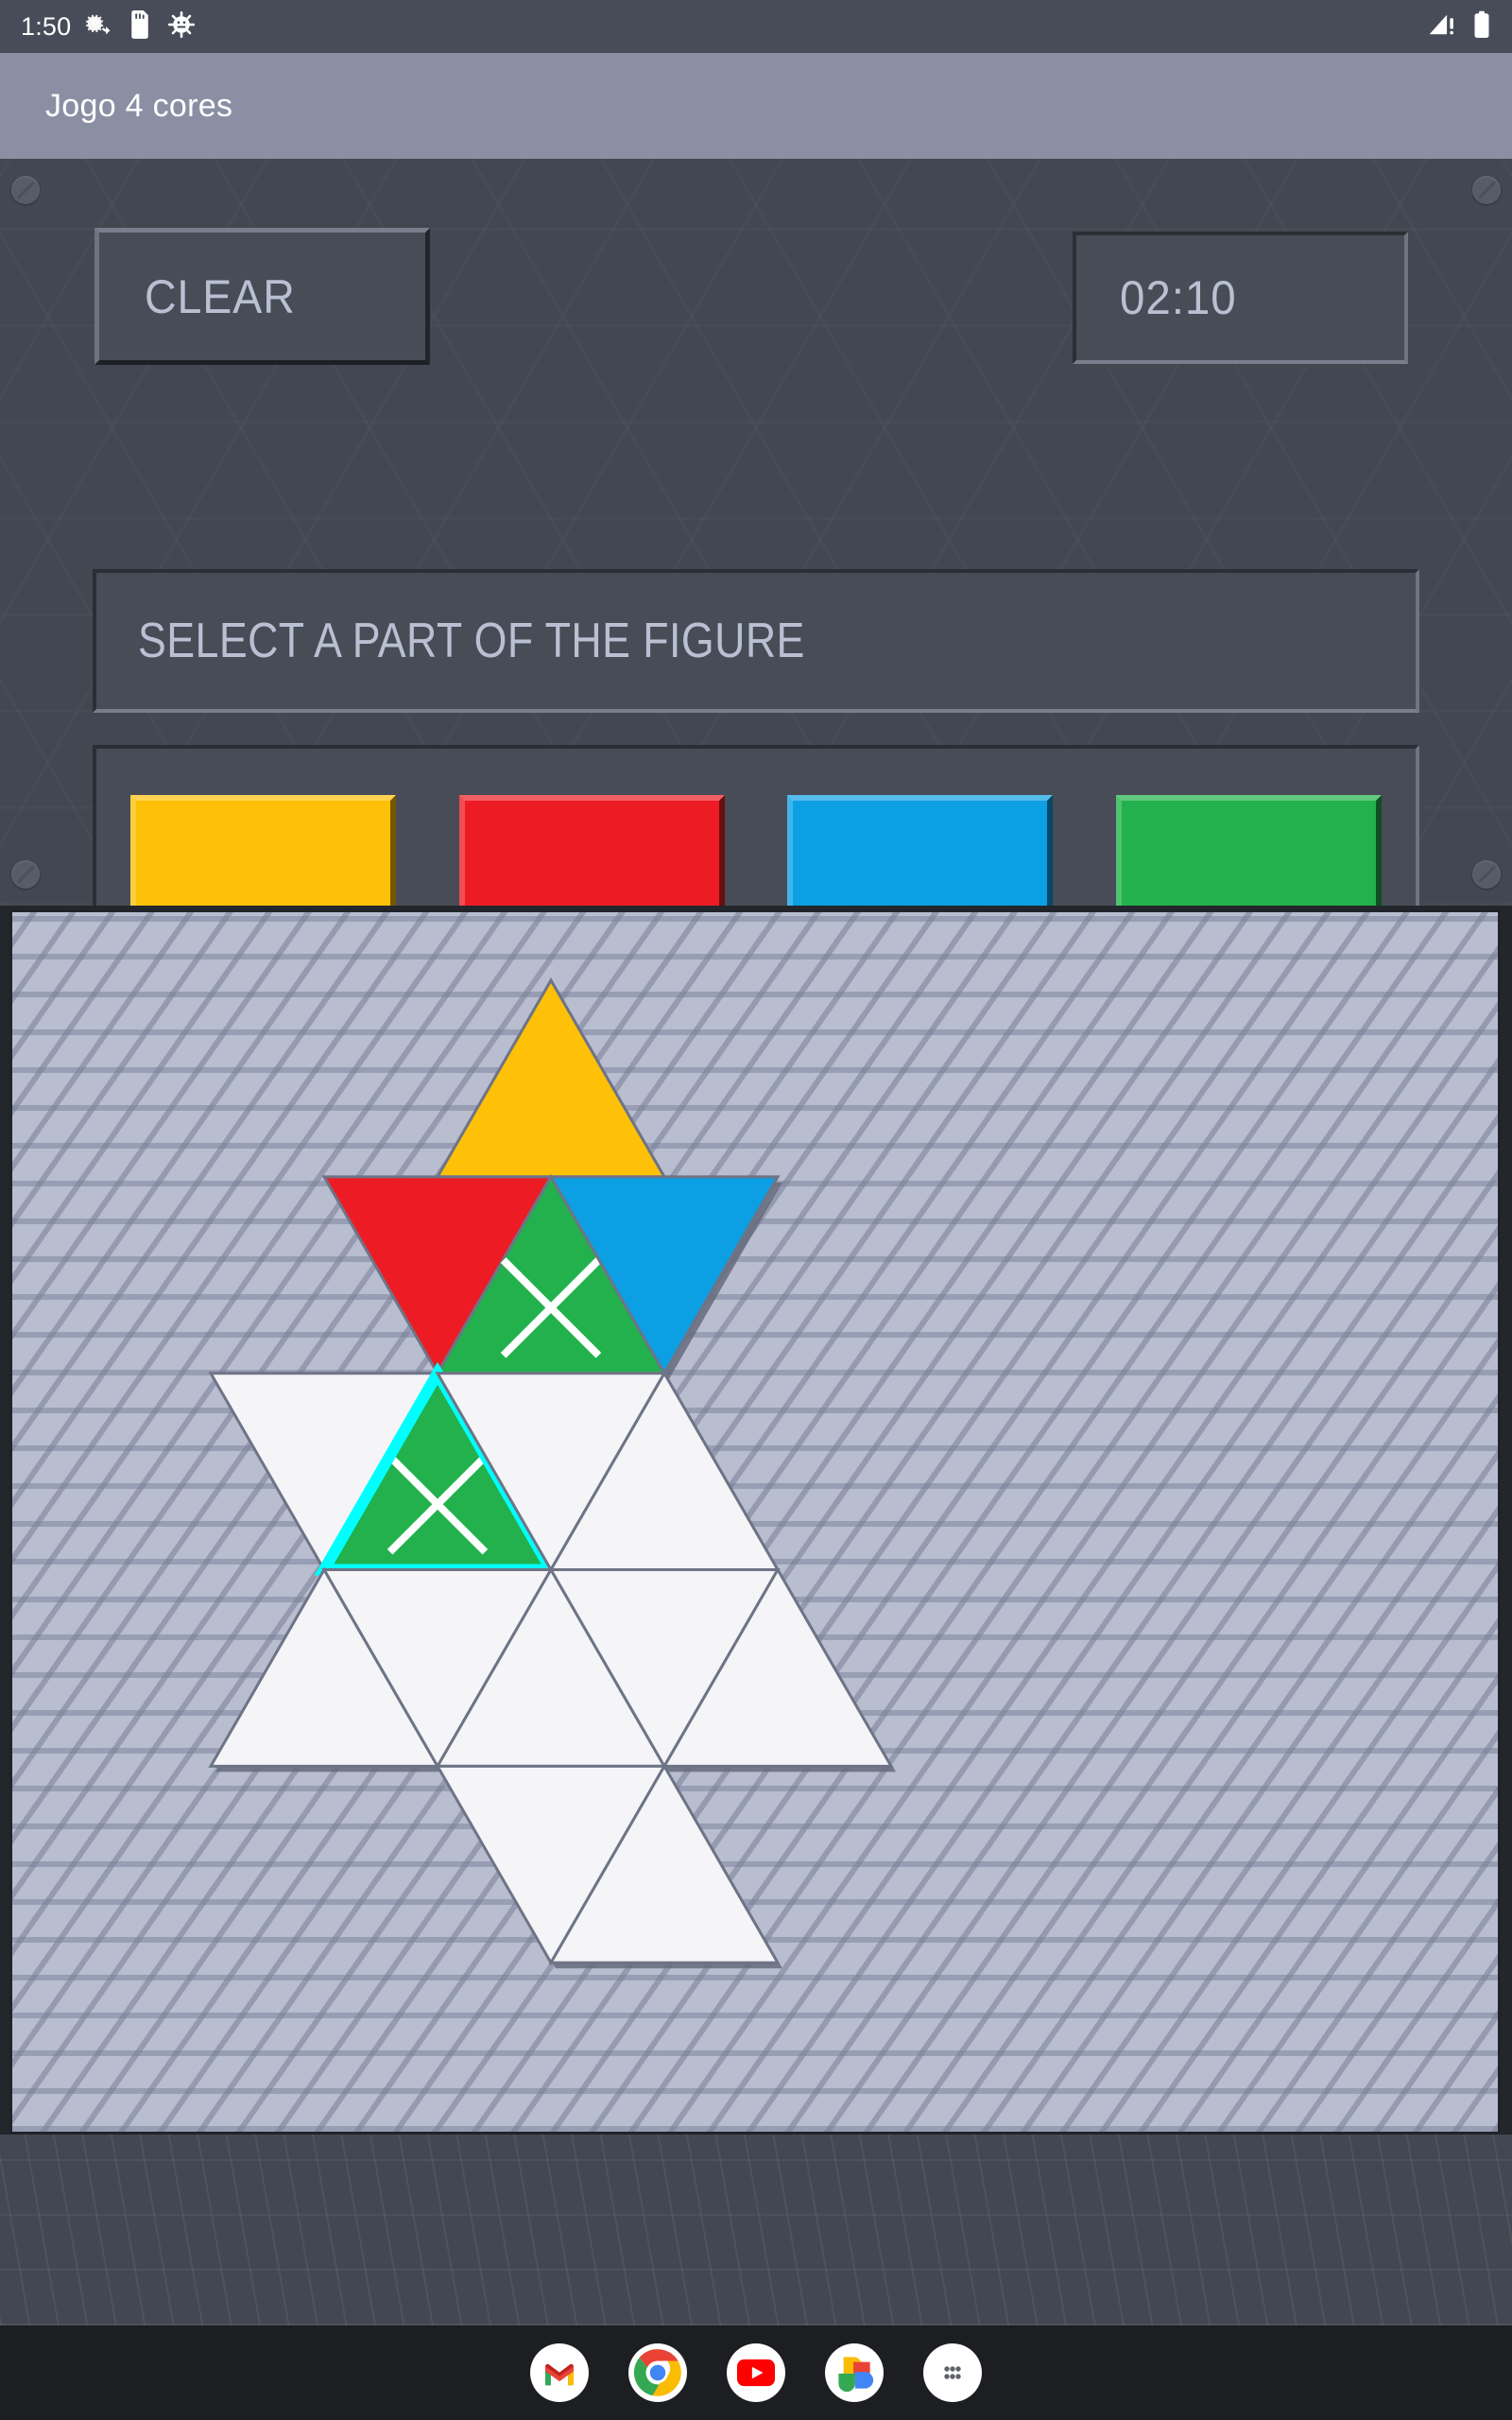 The width and height of the screenshot is (1512, 2420). What do you see at coordinates (139, 105) in the screenshot?
I see `app-title: Jogo 4 cores` at bounding box center [139, 105].